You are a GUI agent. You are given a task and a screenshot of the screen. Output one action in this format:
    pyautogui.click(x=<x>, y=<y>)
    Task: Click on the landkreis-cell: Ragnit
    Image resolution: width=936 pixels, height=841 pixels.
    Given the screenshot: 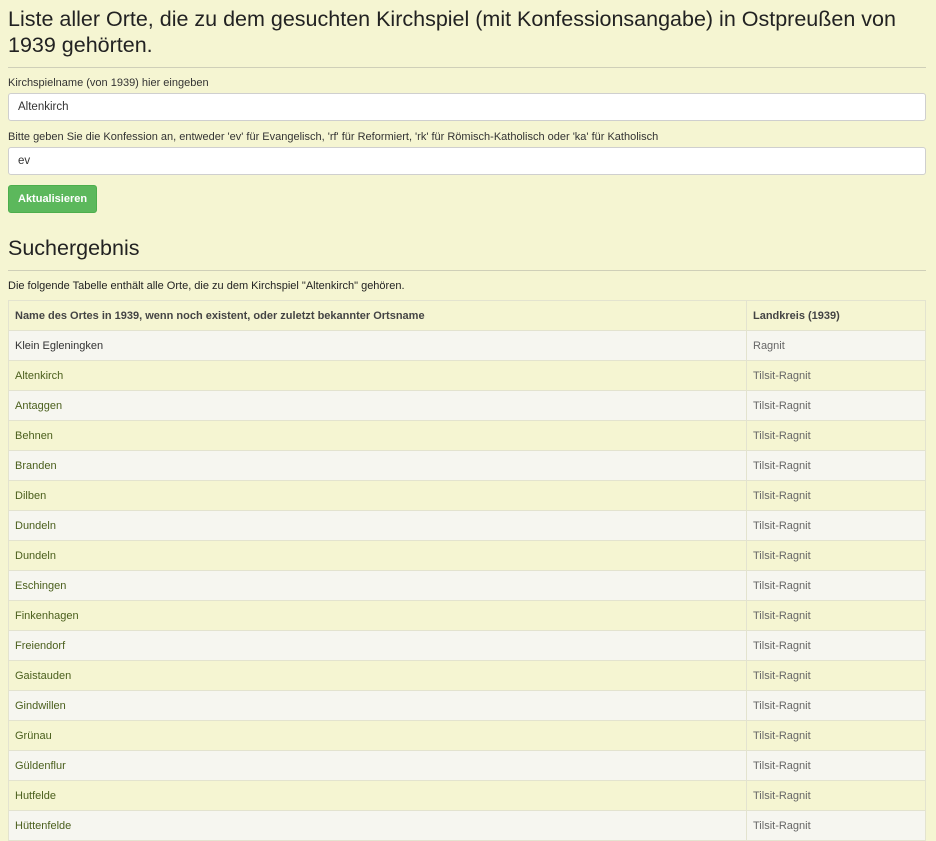 What is the action you would take?
    pyautogui.click(x=836, y=345)
    